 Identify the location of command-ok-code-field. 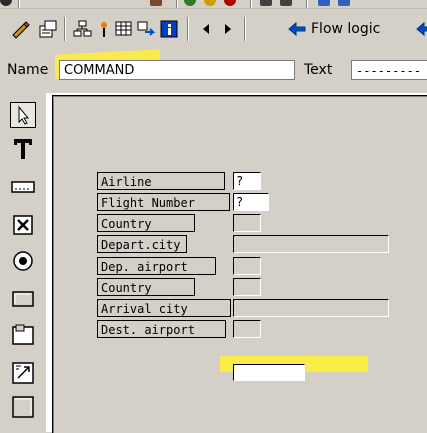
(269, 372).